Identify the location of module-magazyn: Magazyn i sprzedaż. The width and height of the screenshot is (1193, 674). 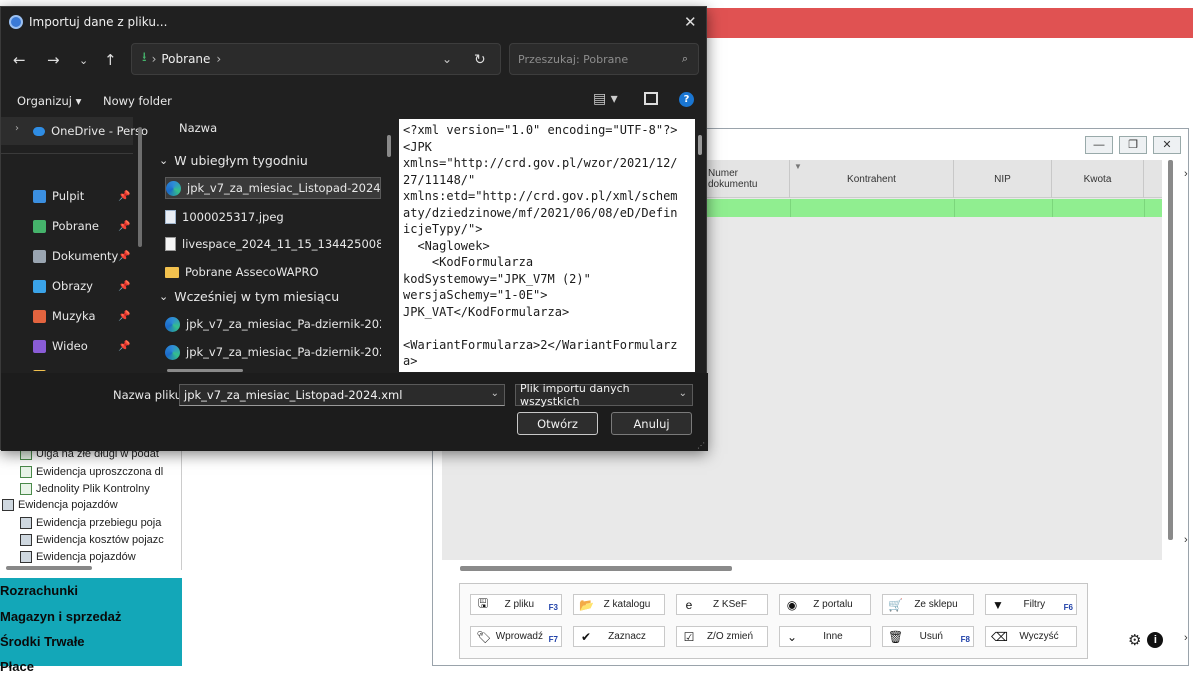
(60, 616).